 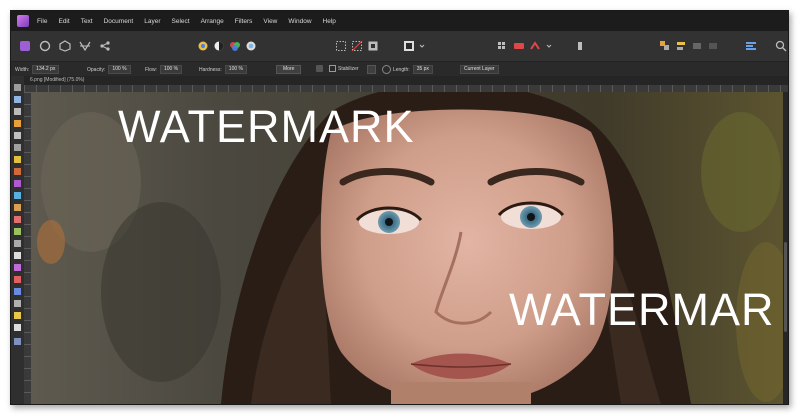 What do you see at coordinates (151, 69) in the screenshot?
I see `flow-label: Flow:` at bounding box center [151, 69].